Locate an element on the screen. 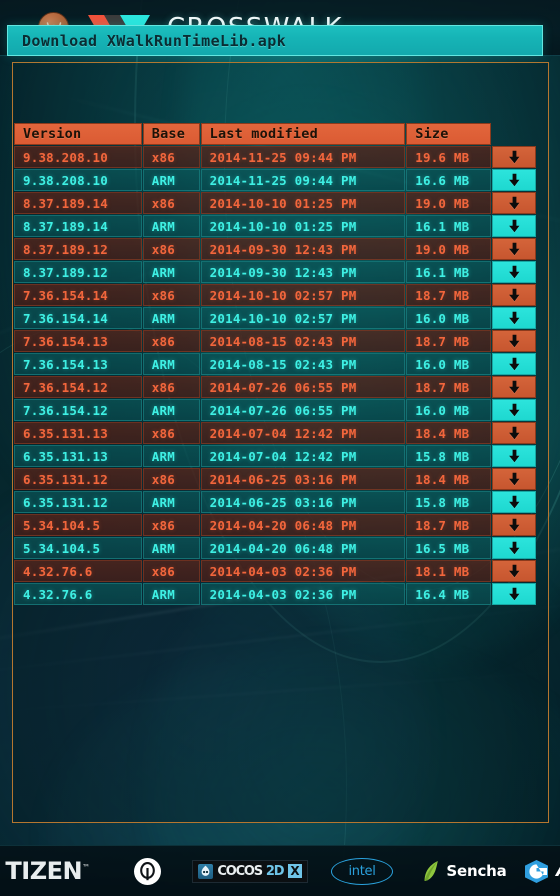 The image size is (560, 896). table-row: 9.38.208.10 ARM 2014-11-25 09:44 PM 16.6 MB is located at coordinates (275, 180).